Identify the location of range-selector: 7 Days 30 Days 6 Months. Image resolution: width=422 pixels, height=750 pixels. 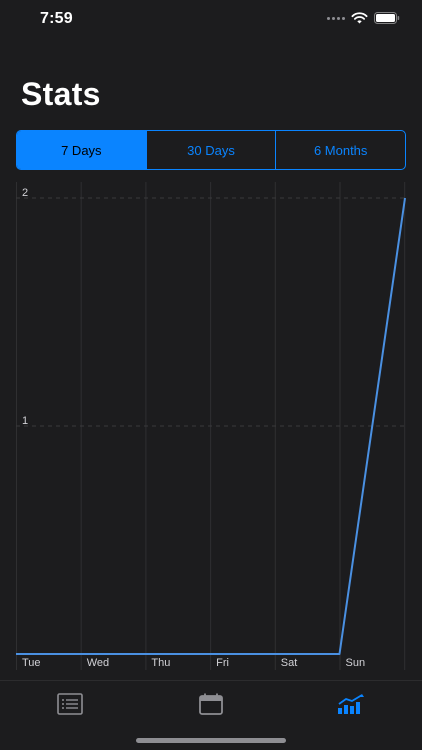
(211, 150).